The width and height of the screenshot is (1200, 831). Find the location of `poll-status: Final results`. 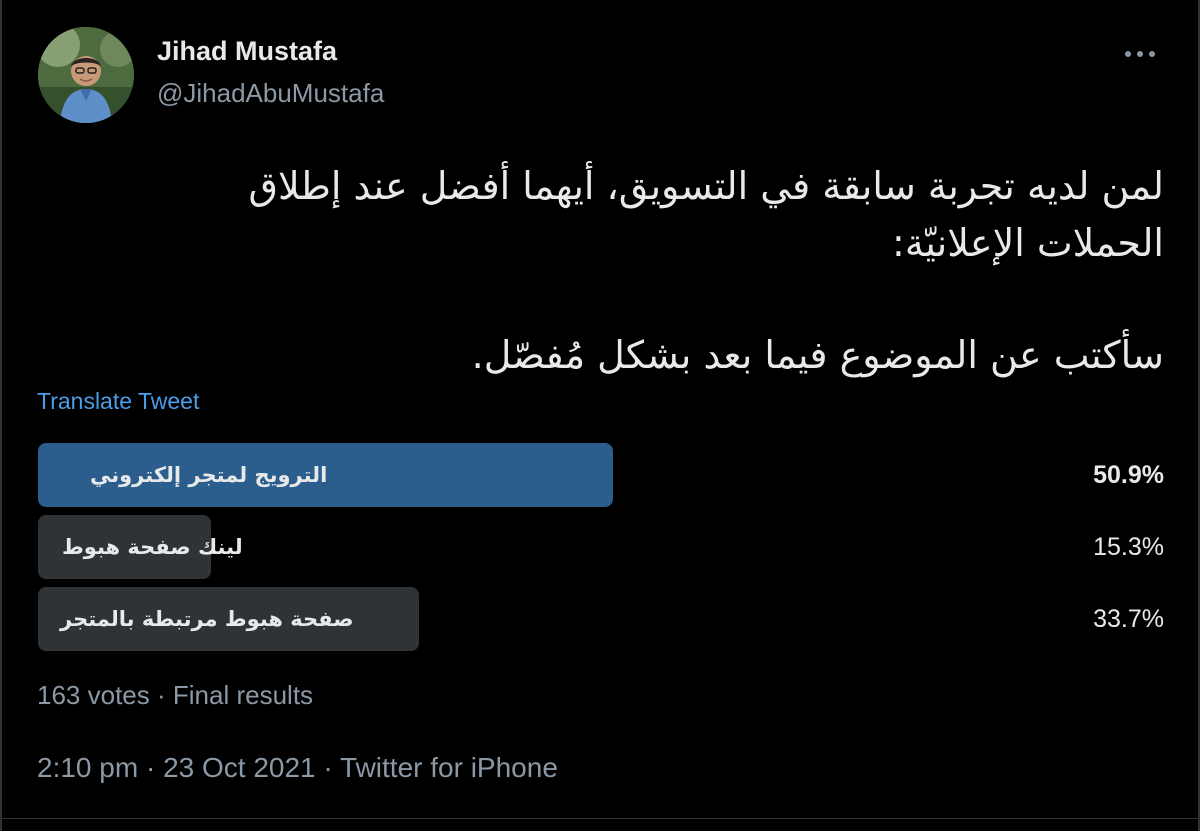

poll-status: Final results is located at coordinates (243, 695).